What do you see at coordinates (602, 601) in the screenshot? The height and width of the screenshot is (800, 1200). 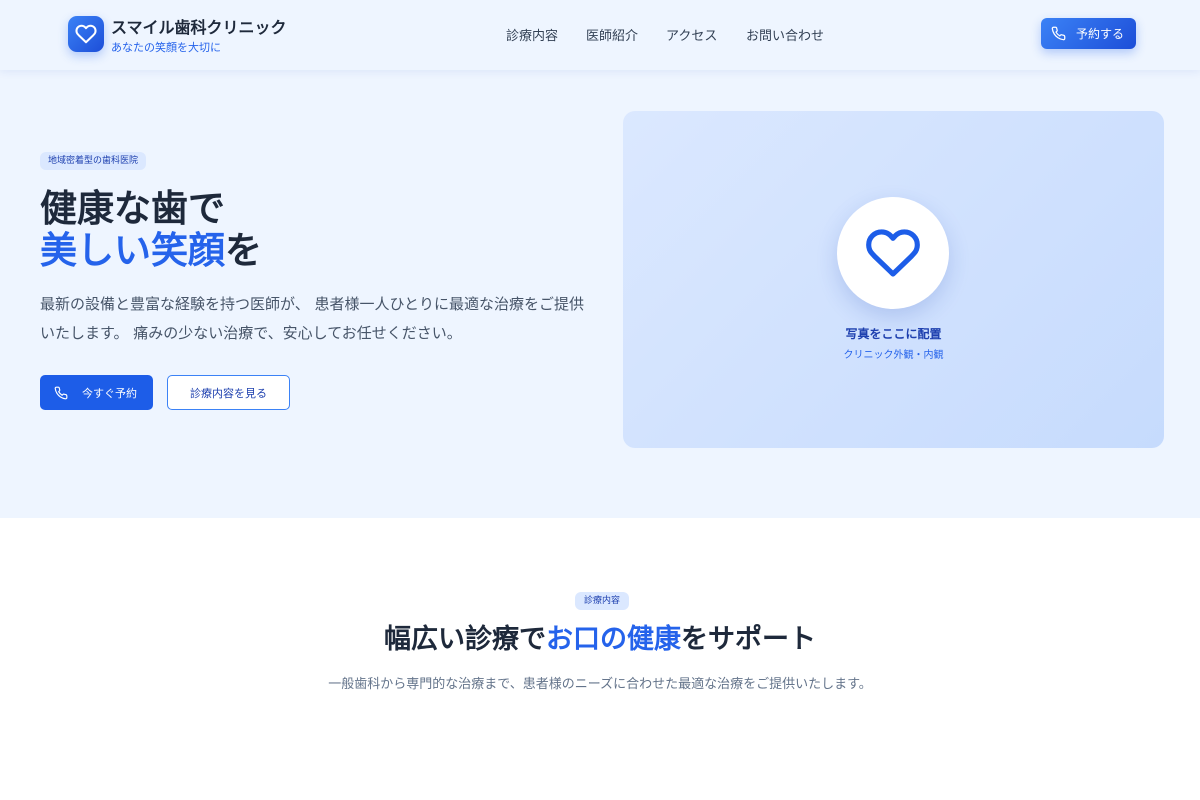 I see `services-badge: 診療内容` at bounding box center [602, 601].